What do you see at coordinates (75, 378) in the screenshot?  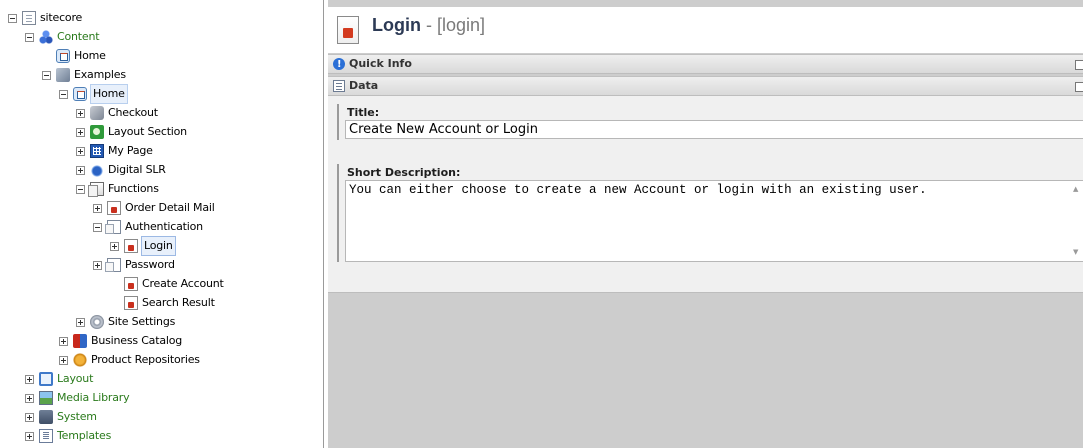 I see `tree-node-label: Layout` at bounding box center [75, 378].